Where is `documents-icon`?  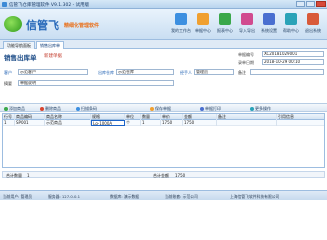 documents-icon is located at coordinates (203, 19).